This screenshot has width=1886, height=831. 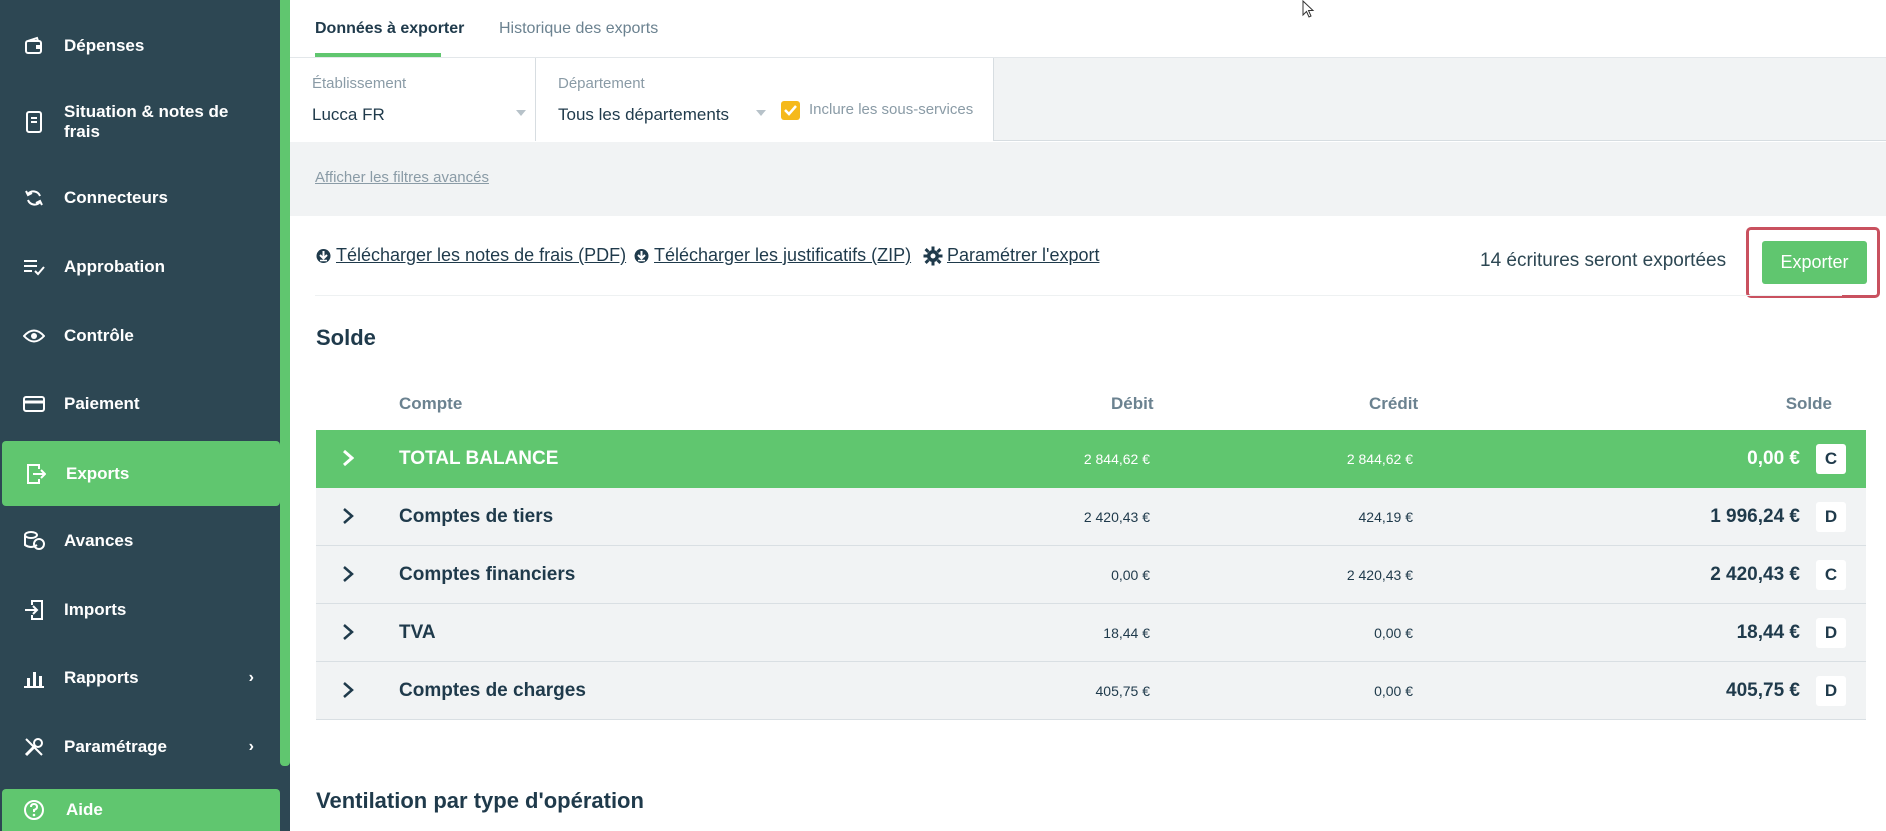 I want to click on breakdown-section-title: Ventilation par type d'opération, so click(x=480, y=800).